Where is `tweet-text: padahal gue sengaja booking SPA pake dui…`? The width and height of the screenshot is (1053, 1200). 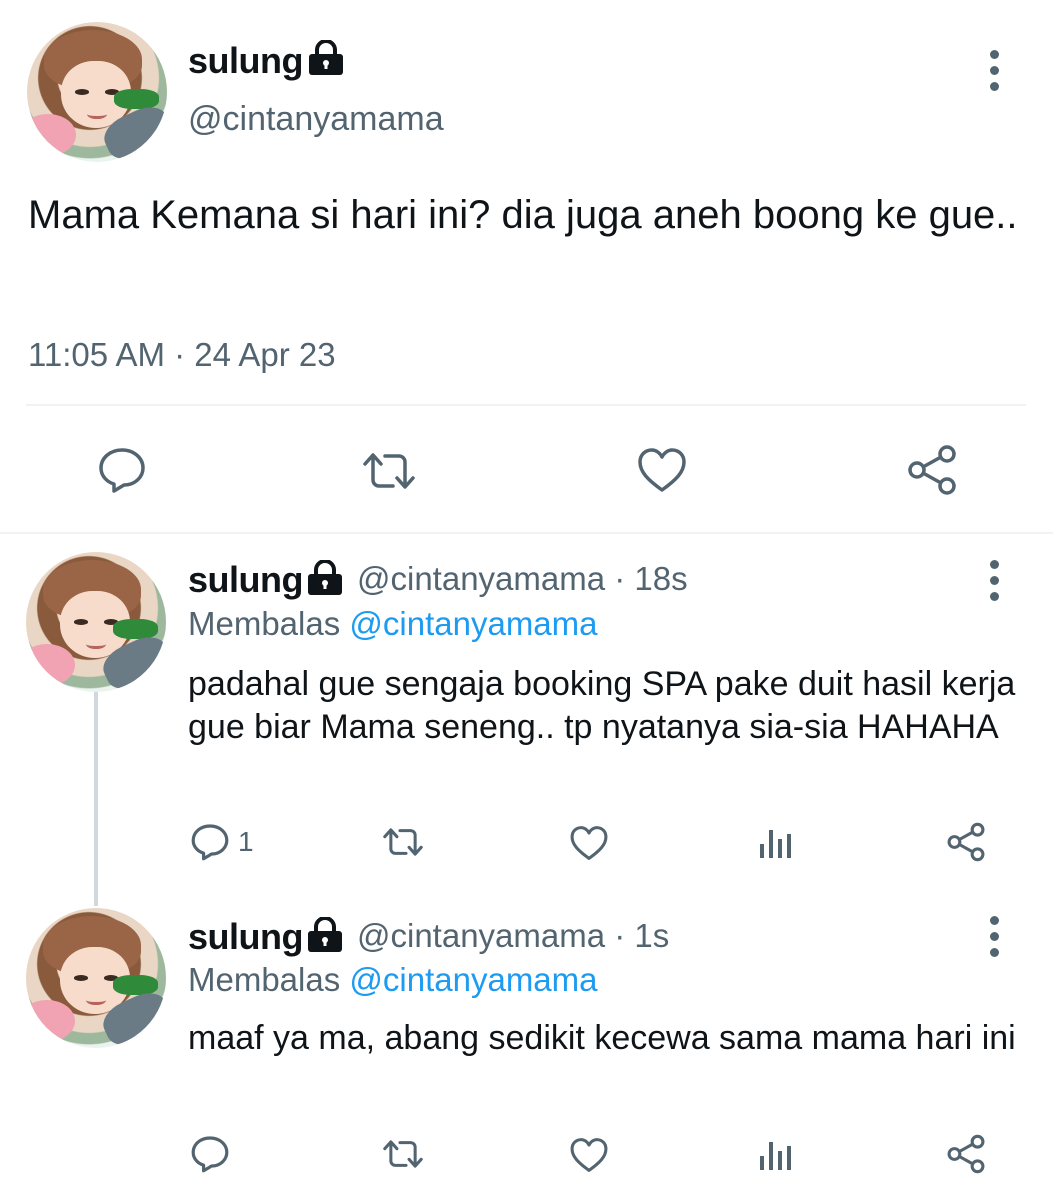 tweet-text: padahal gue sengaja booking SPA pake dui… is located at coordinates (602, 705).